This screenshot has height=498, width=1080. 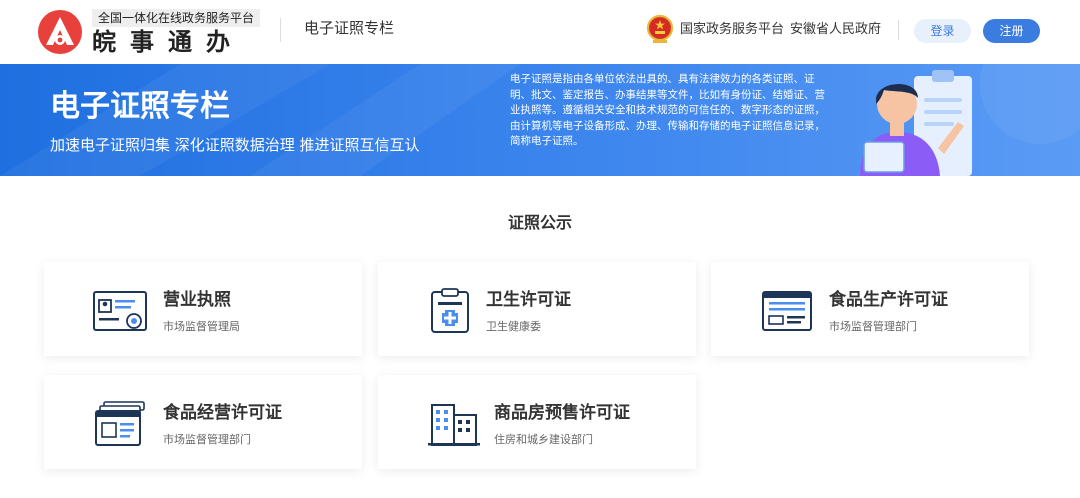 What do you see at coordinates (513, 326) in the screenshot?
I see `license-dept: 卫生健康委` at bounding box center [513, 326].